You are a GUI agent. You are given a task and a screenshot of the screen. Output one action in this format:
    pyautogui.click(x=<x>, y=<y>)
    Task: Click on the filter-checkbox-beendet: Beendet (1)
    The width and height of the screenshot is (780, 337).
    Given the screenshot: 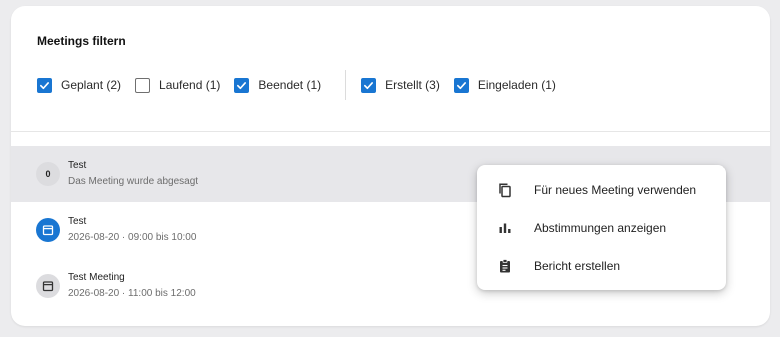 What is the action you would take?
    pyautogui.click(x=278, y=85)
    